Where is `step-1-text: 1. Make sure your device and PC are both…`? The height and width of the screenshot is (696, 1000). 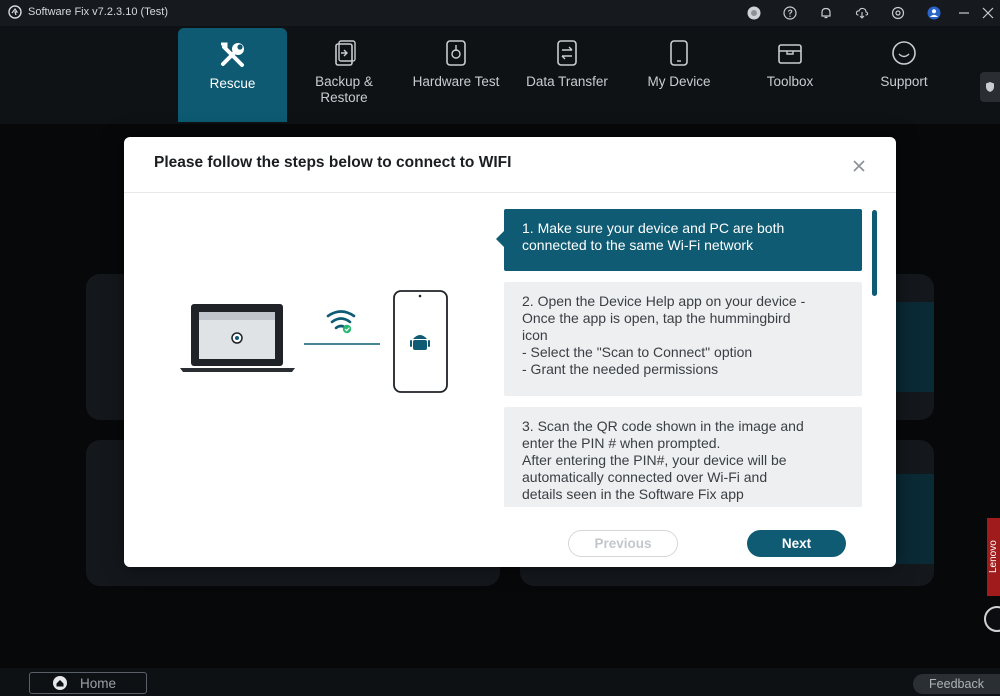 step-1-text: 1. Make sure your device and PC are both… is located at coordinates (653, 236).